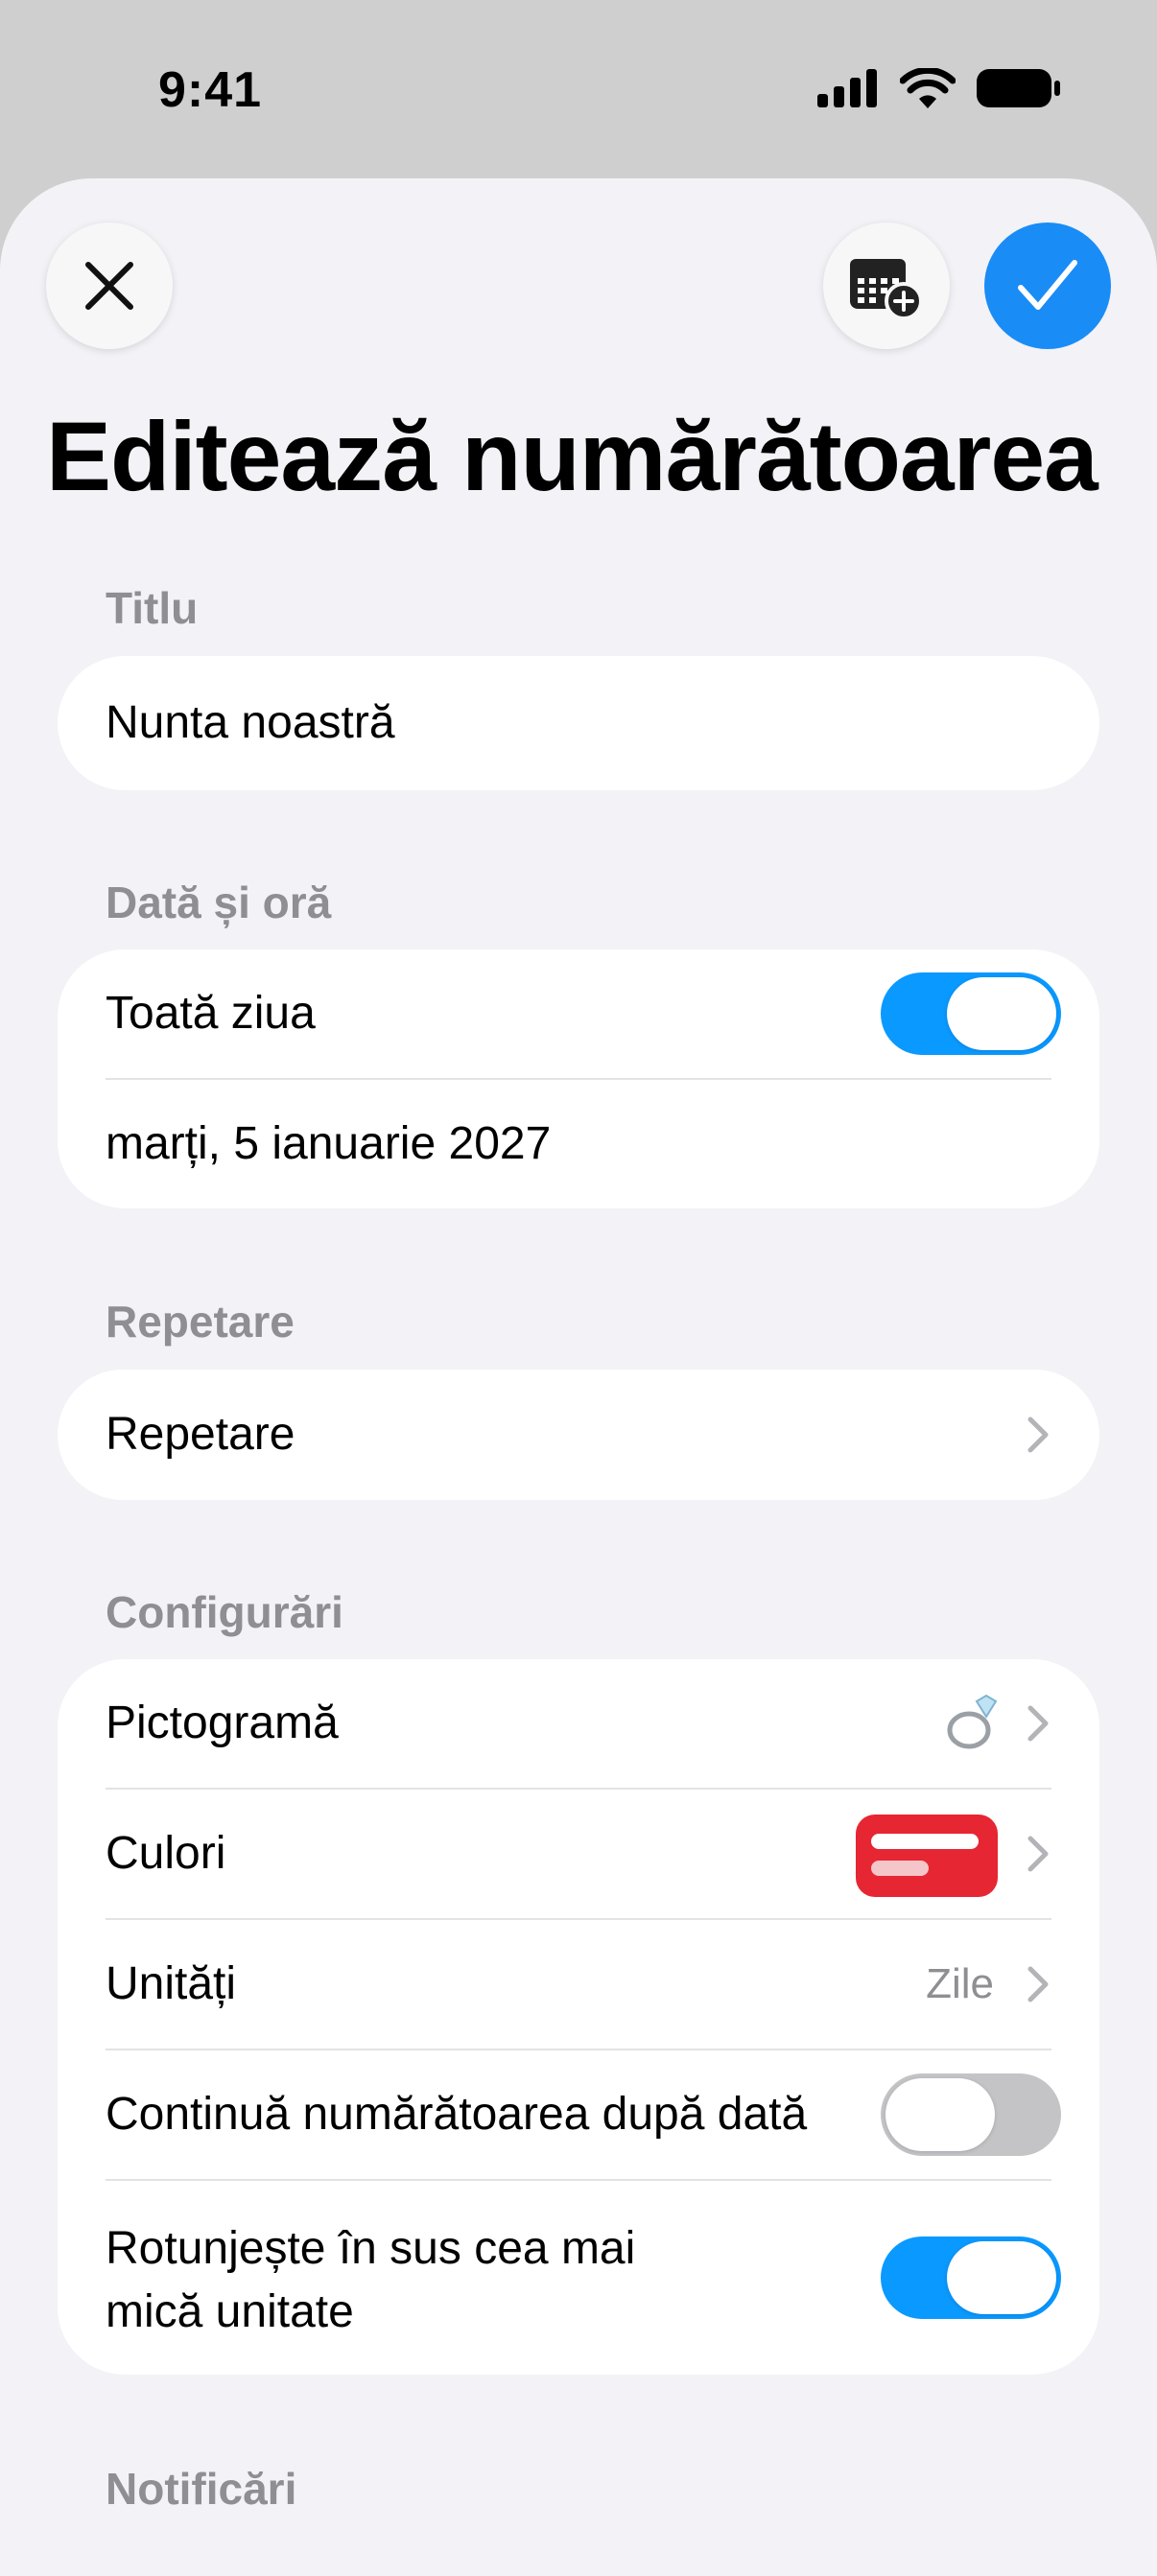 The image size is (1157, 2576). Describe the element at coordinates (219, 902) in the screenshot. I see `section-label-datetime: Dată și oră` at that location.